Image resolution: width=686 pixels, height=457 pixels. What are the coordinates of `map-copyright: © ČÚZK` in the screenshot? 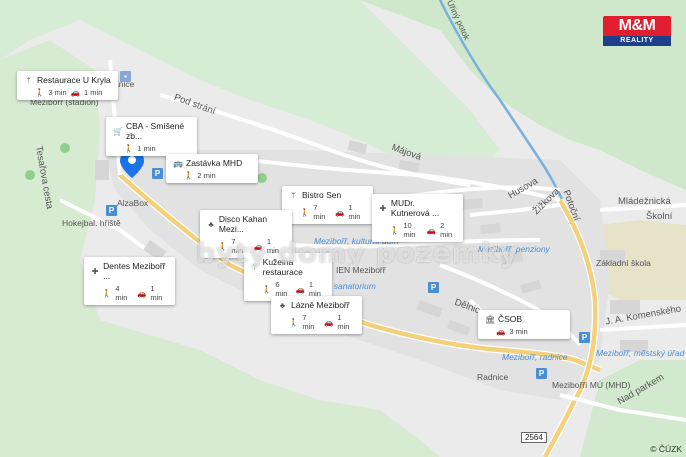 It's located at (666, 449).